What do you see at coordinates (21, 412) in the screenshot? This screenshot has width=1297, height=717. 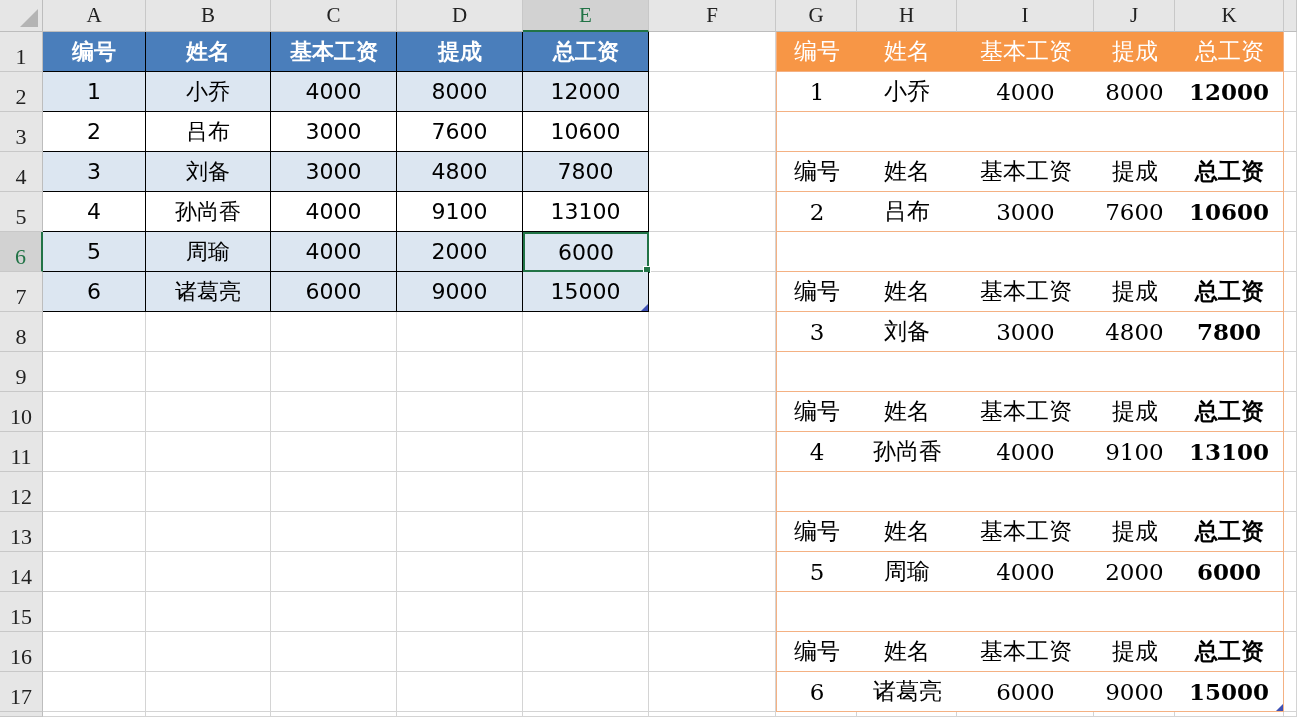 I see `row-header: 10` at bounding box center [21, 412].